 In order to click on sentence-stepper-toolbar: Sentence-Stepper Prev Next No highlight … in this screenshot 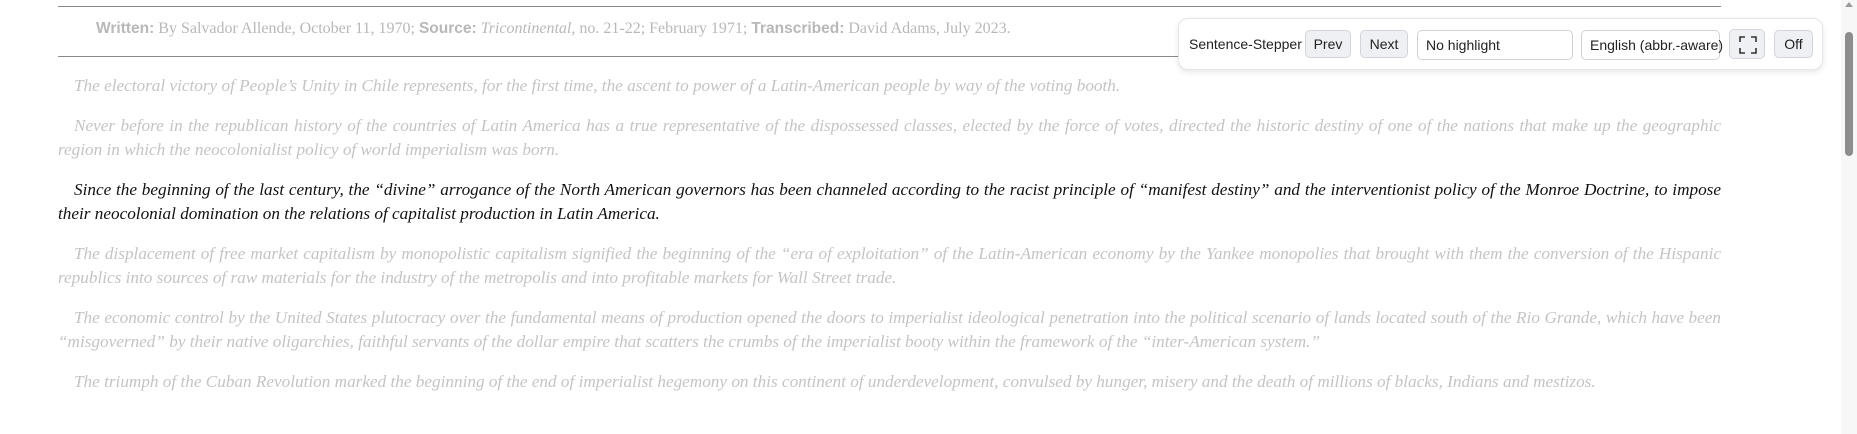, I will do `click(1500, 44)`.